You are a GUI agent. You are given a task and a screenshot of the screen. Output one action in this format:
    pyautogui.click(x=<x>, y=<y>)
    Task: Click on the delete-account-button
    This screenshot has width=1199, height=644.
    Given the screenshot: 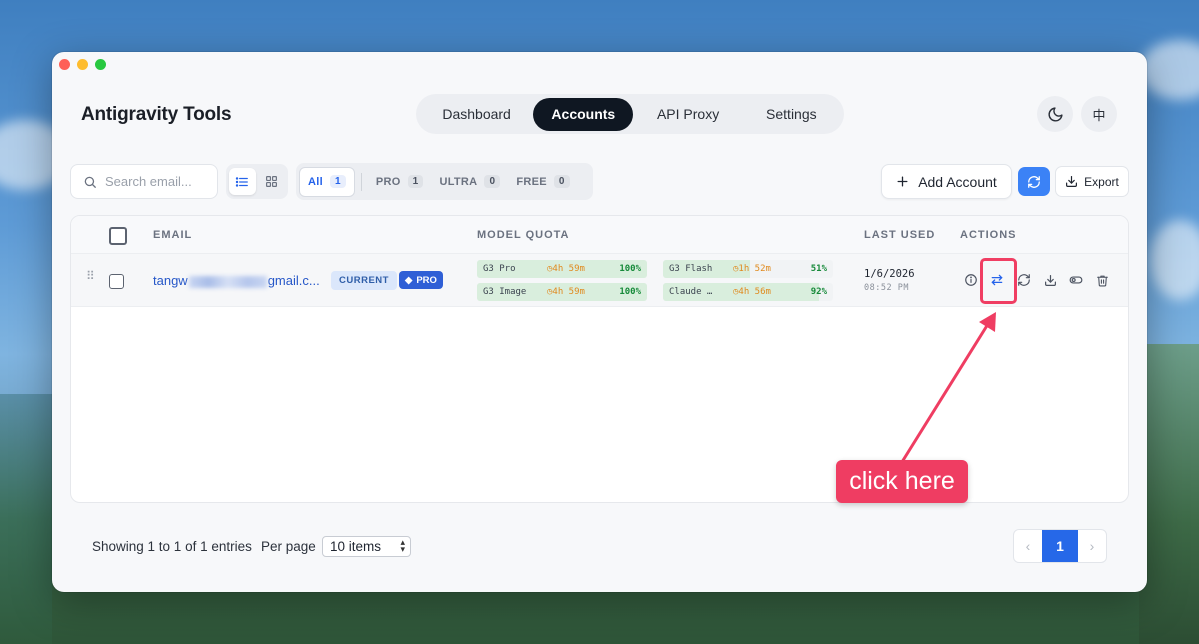 What is the action you would take?
    pyautogui.click(x=1102, y=280)
    